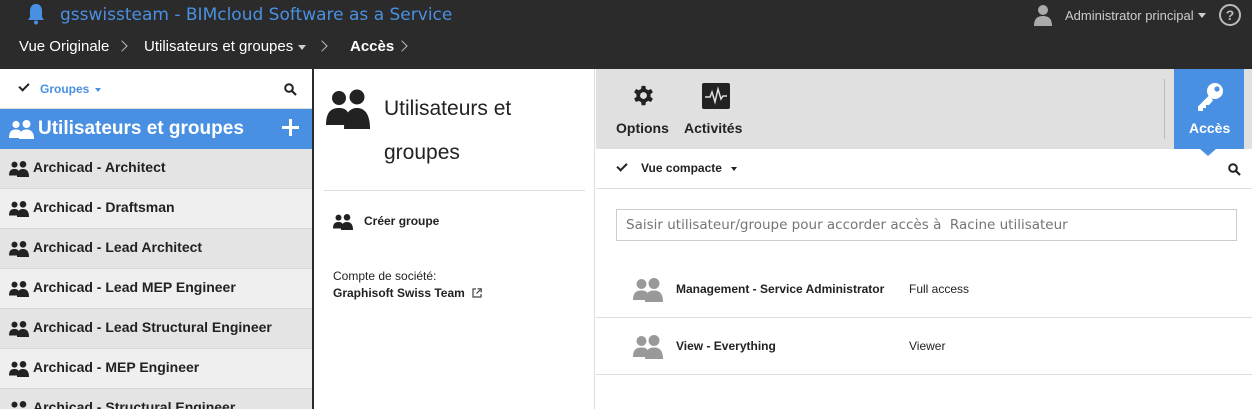 Image resolution: width=1252 pixels, height=409 pixels. Describe the element at coordinates (1043, 15) in the screenshot. I see `user-icon` at that location.